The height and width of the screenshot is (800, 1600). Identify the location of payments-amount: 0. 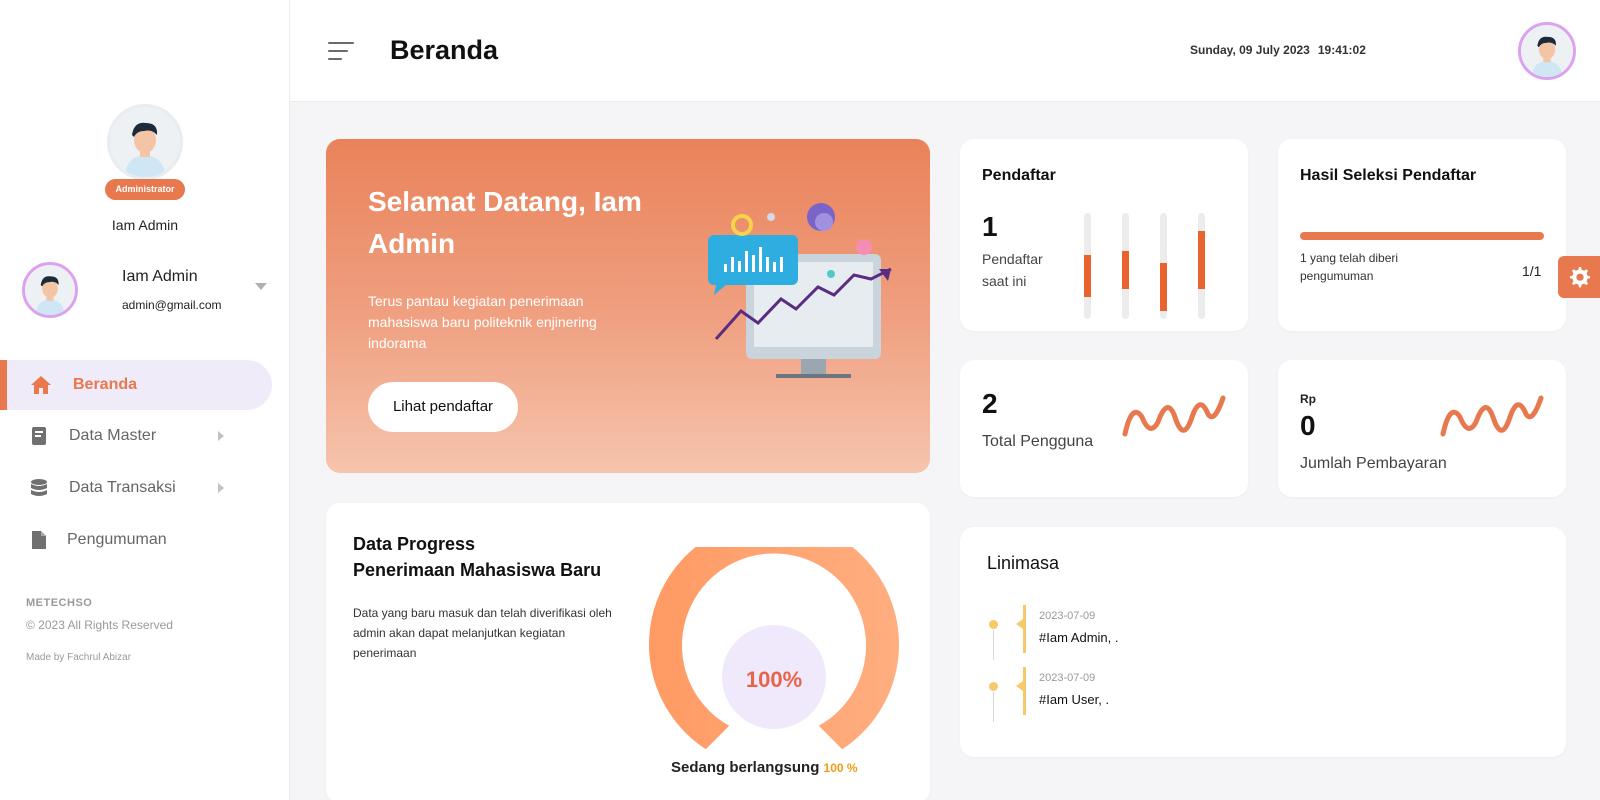
(1308, 425).